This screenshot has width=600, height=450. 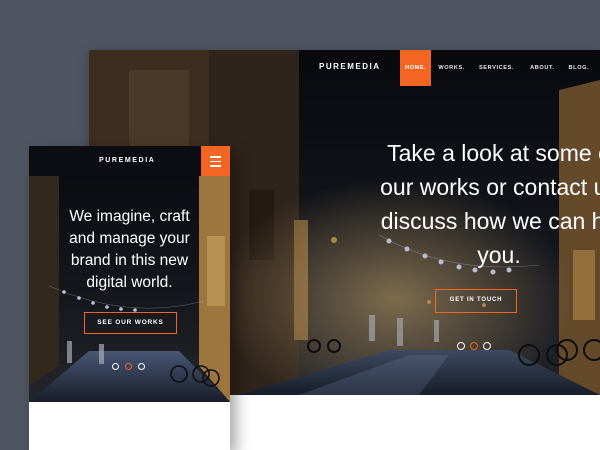 What do you see at coordinates (579, 68) in the screenshot?
I see `nav-item-blog: BLOG.` at bounding box center [579, 68].